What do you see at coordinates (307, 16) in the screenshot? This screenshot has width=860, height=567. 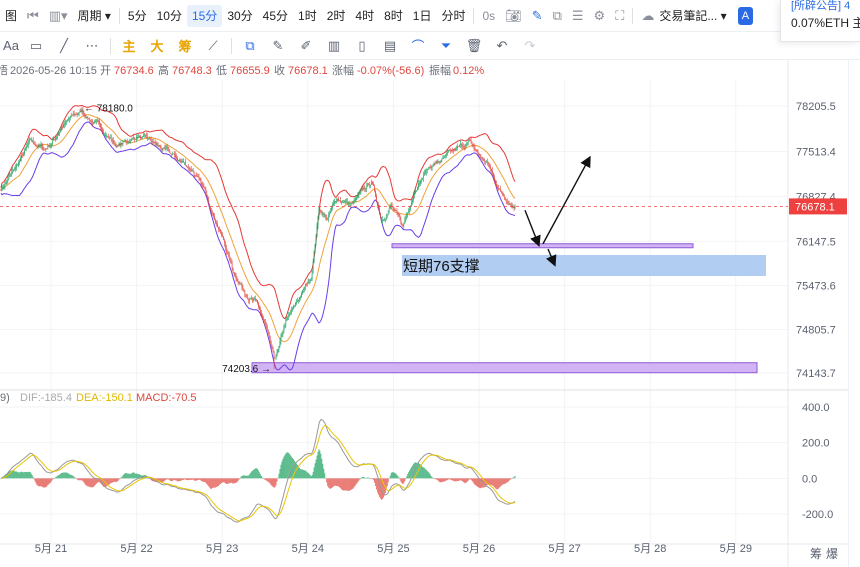 I see `interval-5: 1时` at bounding box center [307, 16].